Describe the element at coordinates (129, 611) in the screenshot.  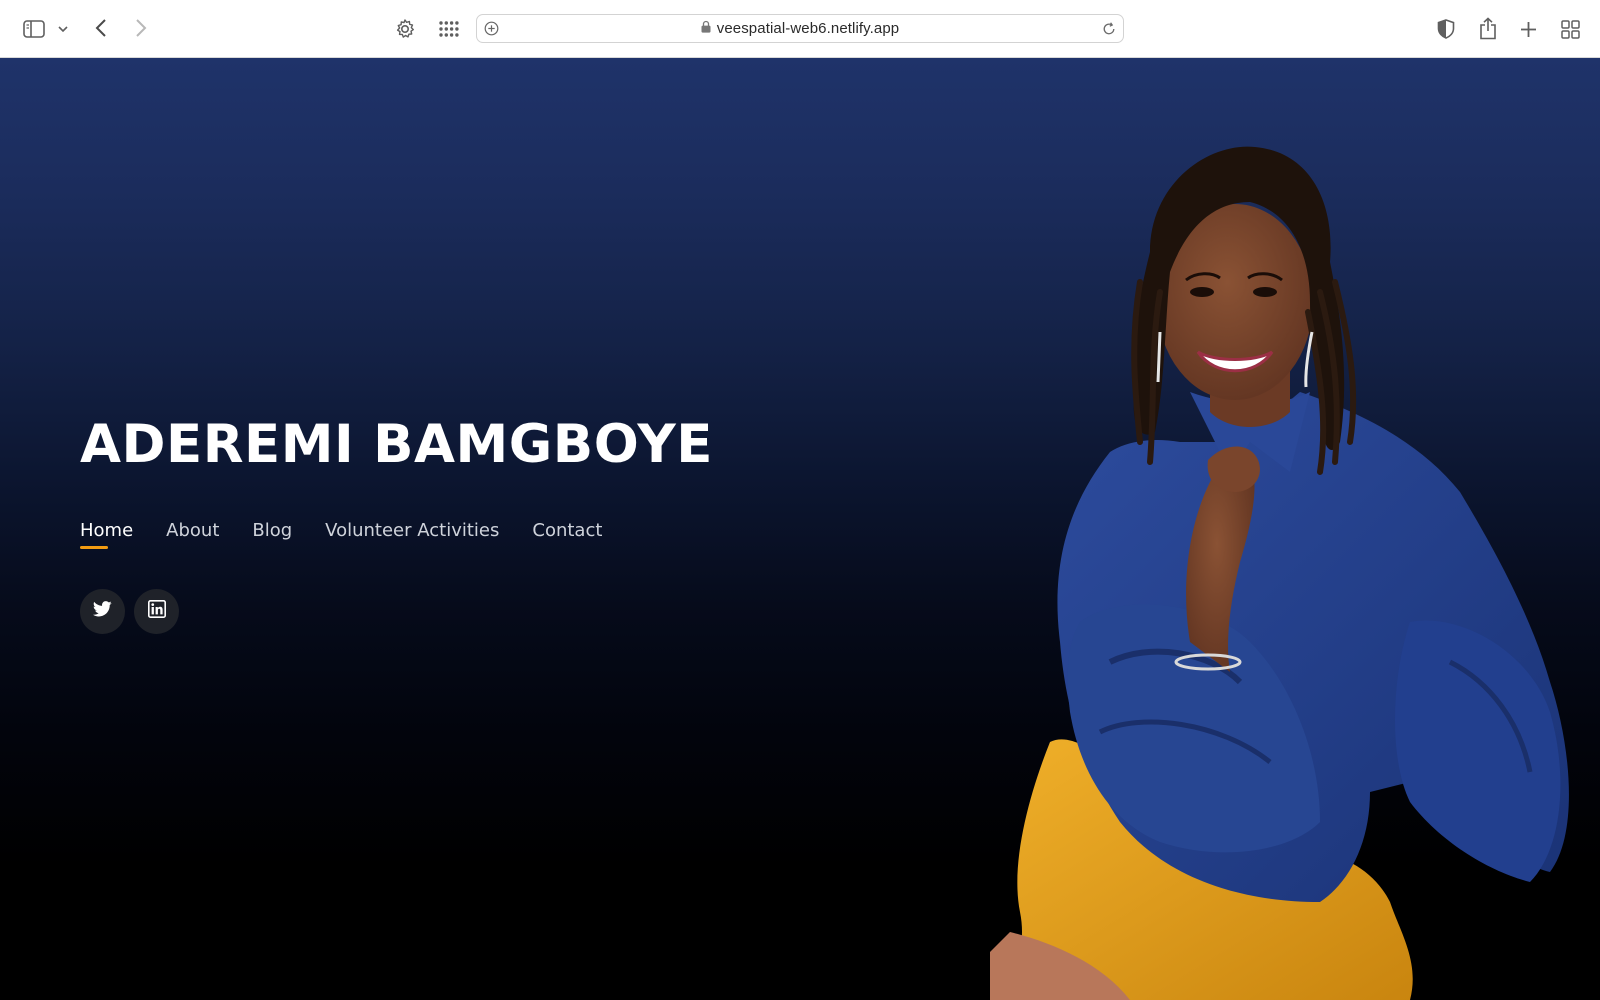
I see `social-links` at that location.